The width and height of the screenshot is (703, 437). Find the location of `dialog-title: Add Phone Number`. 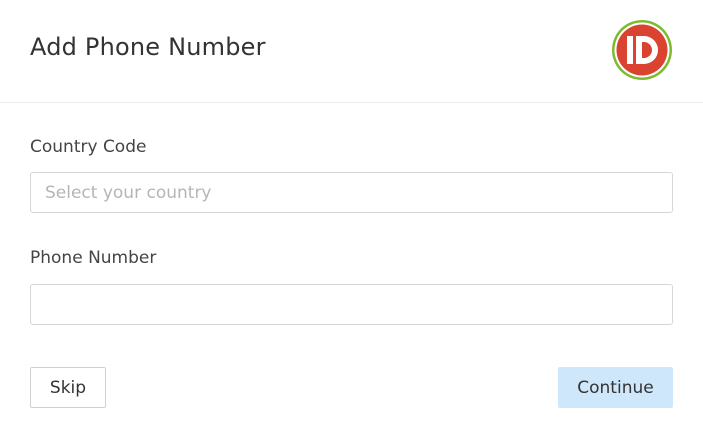

dialog-title: Add Phone Number is located at coordinates (148, 47).